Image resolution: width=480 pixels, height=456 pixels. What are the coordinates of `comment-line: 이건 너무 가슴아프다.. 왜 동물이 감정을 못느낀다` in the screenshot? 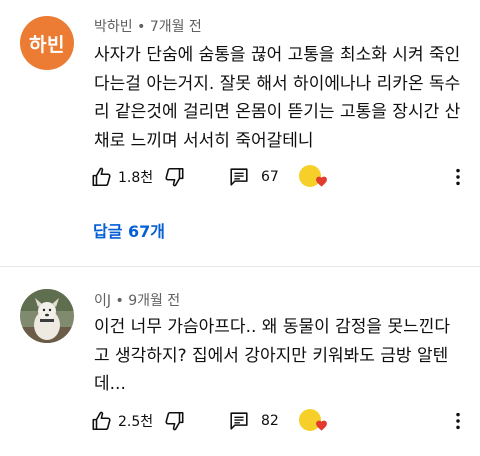 It's located at (272, 327).